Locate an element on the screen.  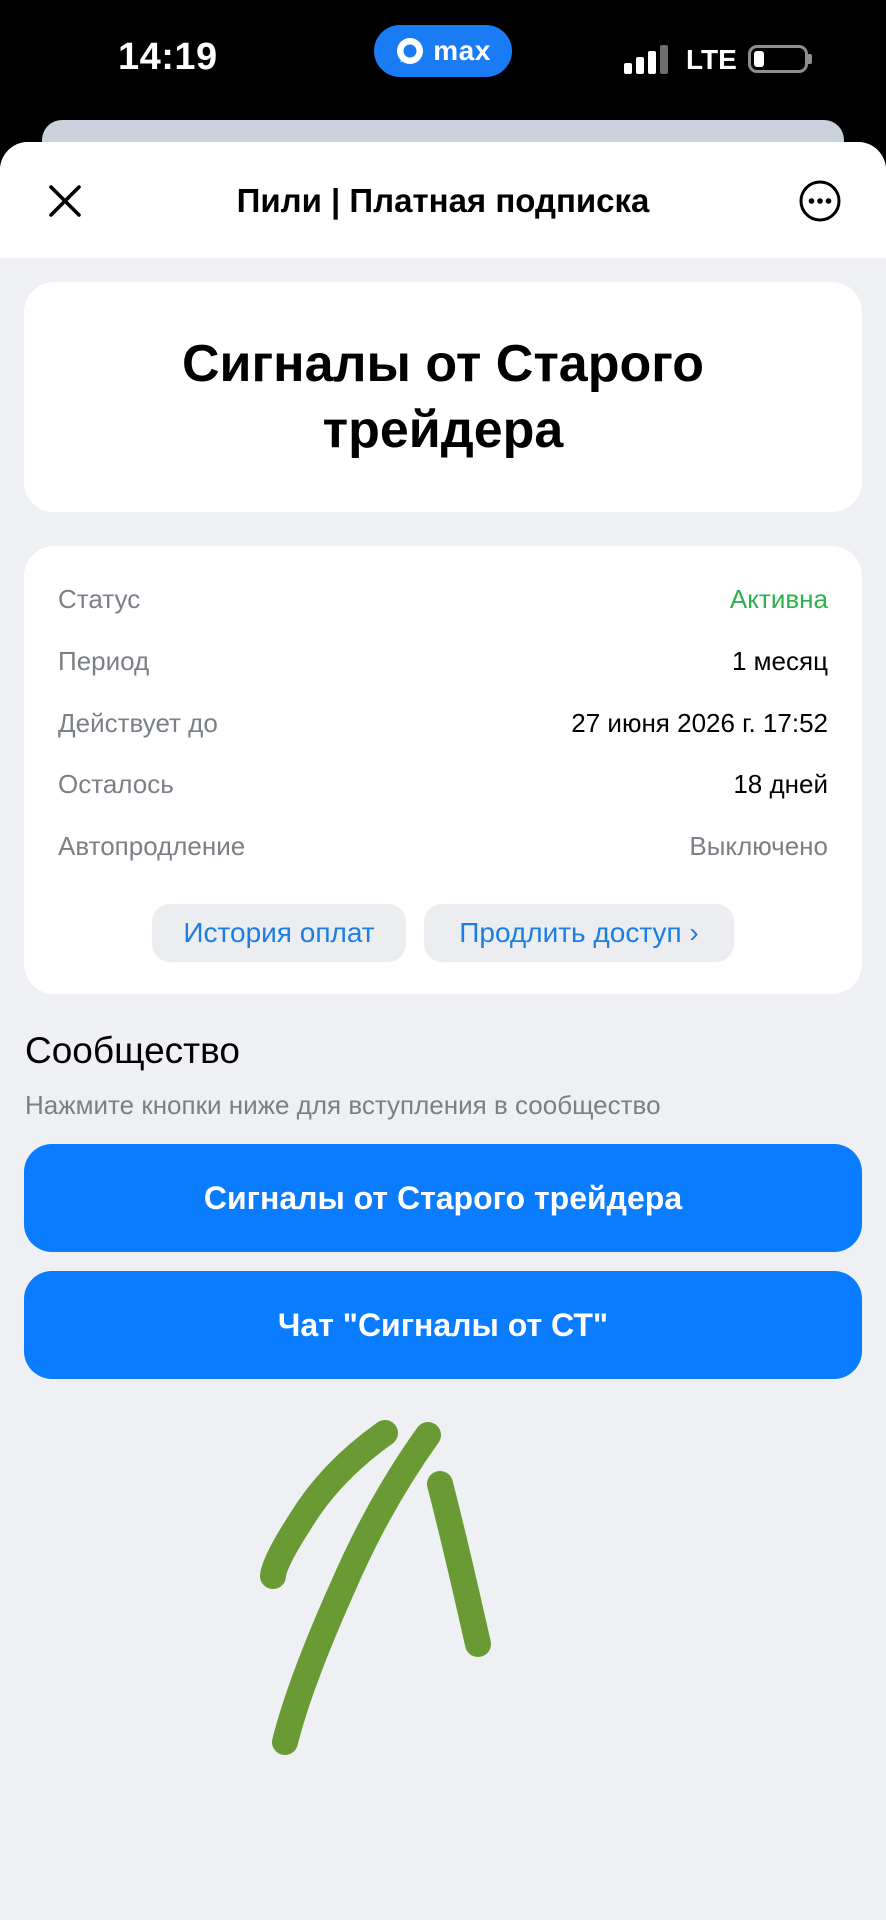
page-title: Пили | Платная подписка is located at coordinates (443, 200).